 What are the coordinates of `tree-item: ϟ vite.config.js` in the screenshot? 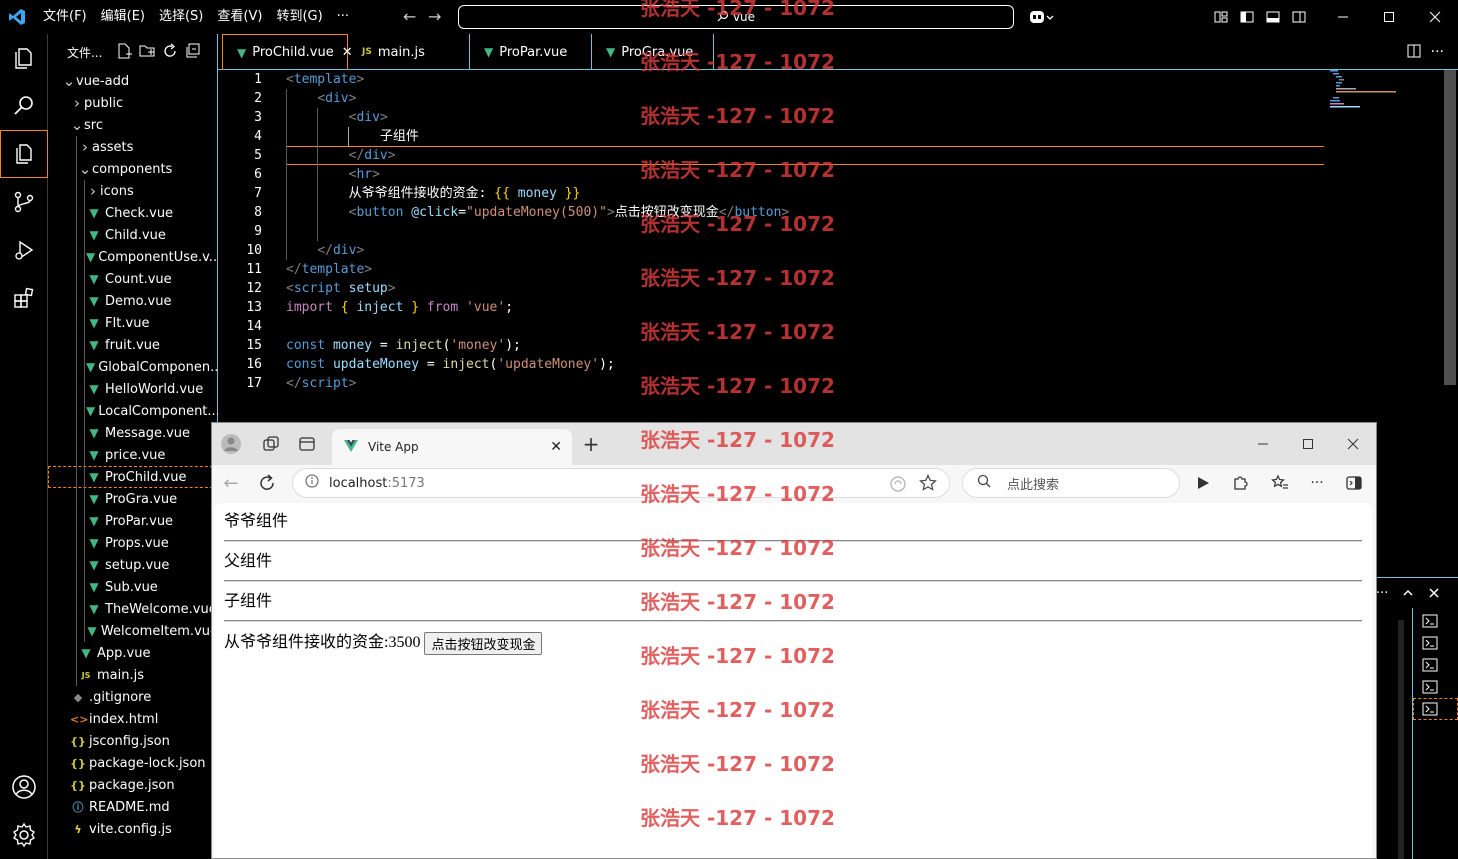 It's located at (133, 829).